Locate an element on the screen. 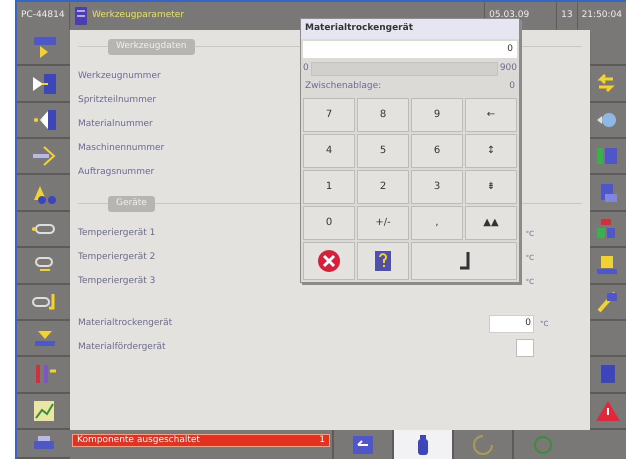 The image size is (626, 459). field-label: Auftragsnummer is located at coordinates (116, 173).